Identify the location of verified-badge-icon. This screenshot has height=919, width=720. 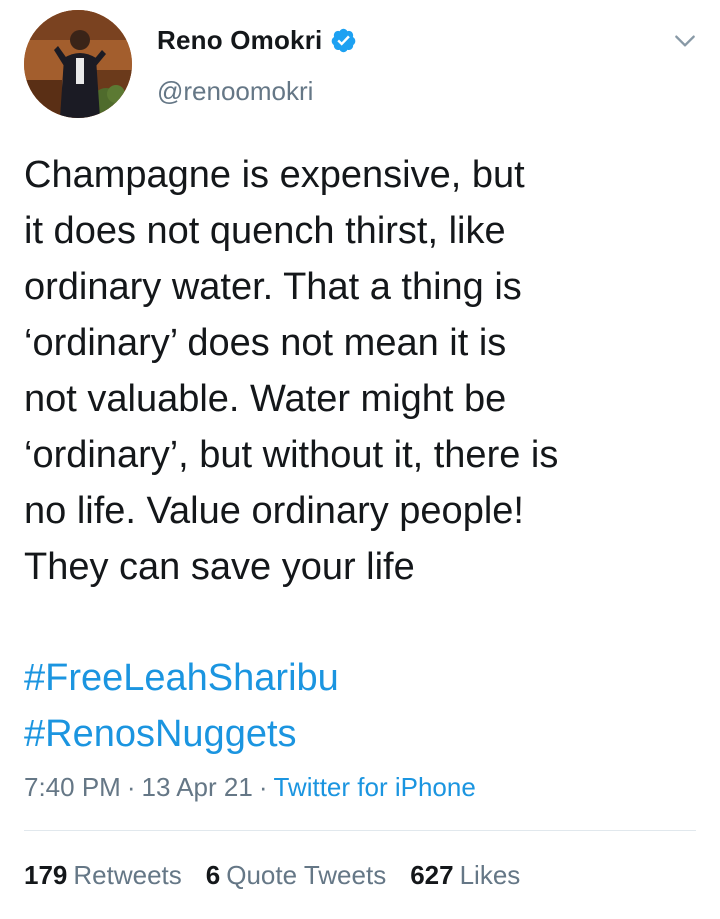
(344, 40).